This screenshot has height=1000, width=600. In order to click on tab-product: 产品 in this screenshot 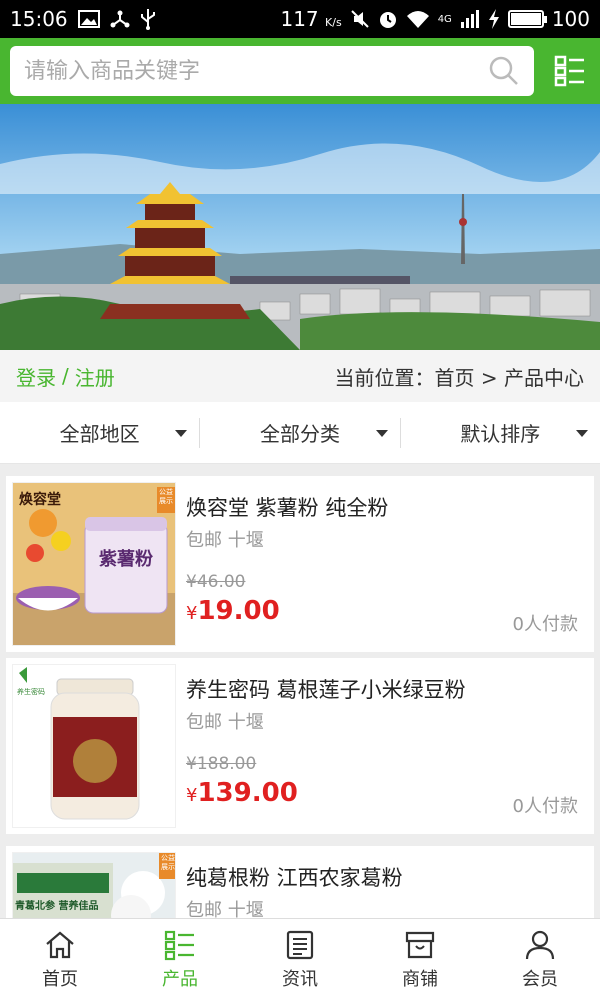, I will do `click(180, 959)`.